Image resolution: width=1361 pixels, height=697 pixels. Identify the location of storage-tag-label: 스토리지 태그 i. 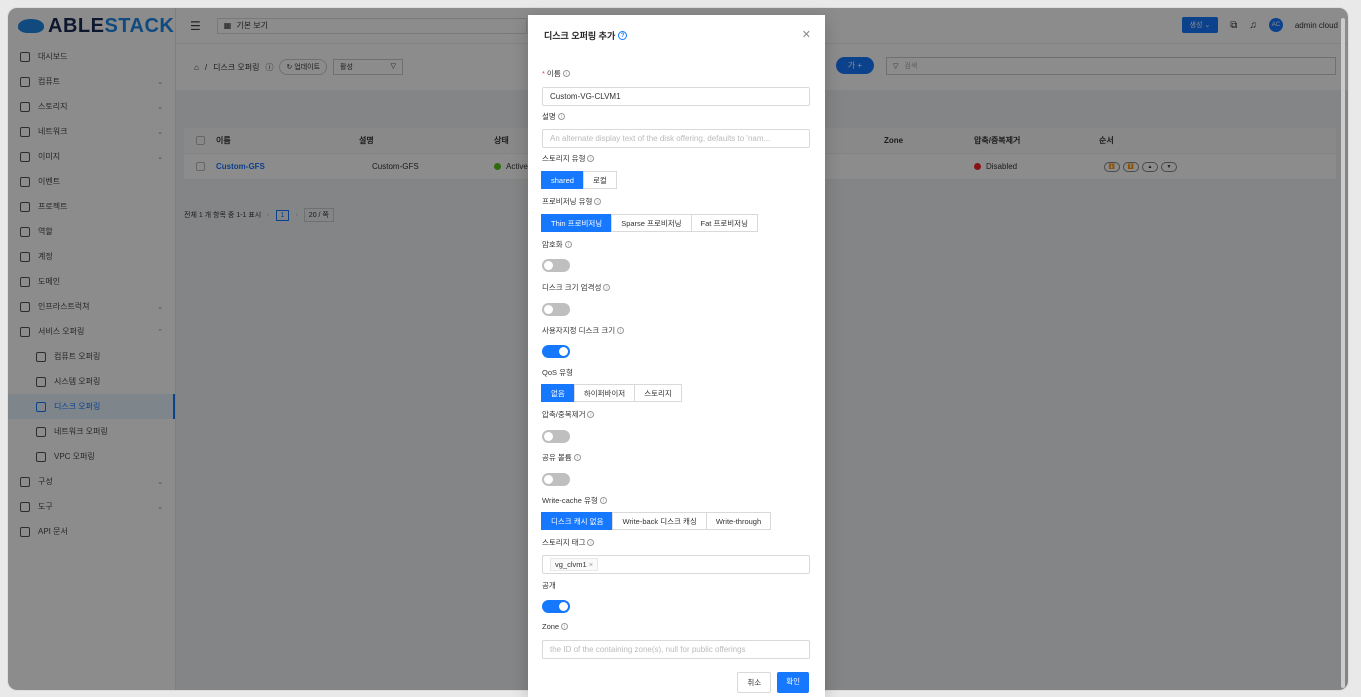
(676, 542).